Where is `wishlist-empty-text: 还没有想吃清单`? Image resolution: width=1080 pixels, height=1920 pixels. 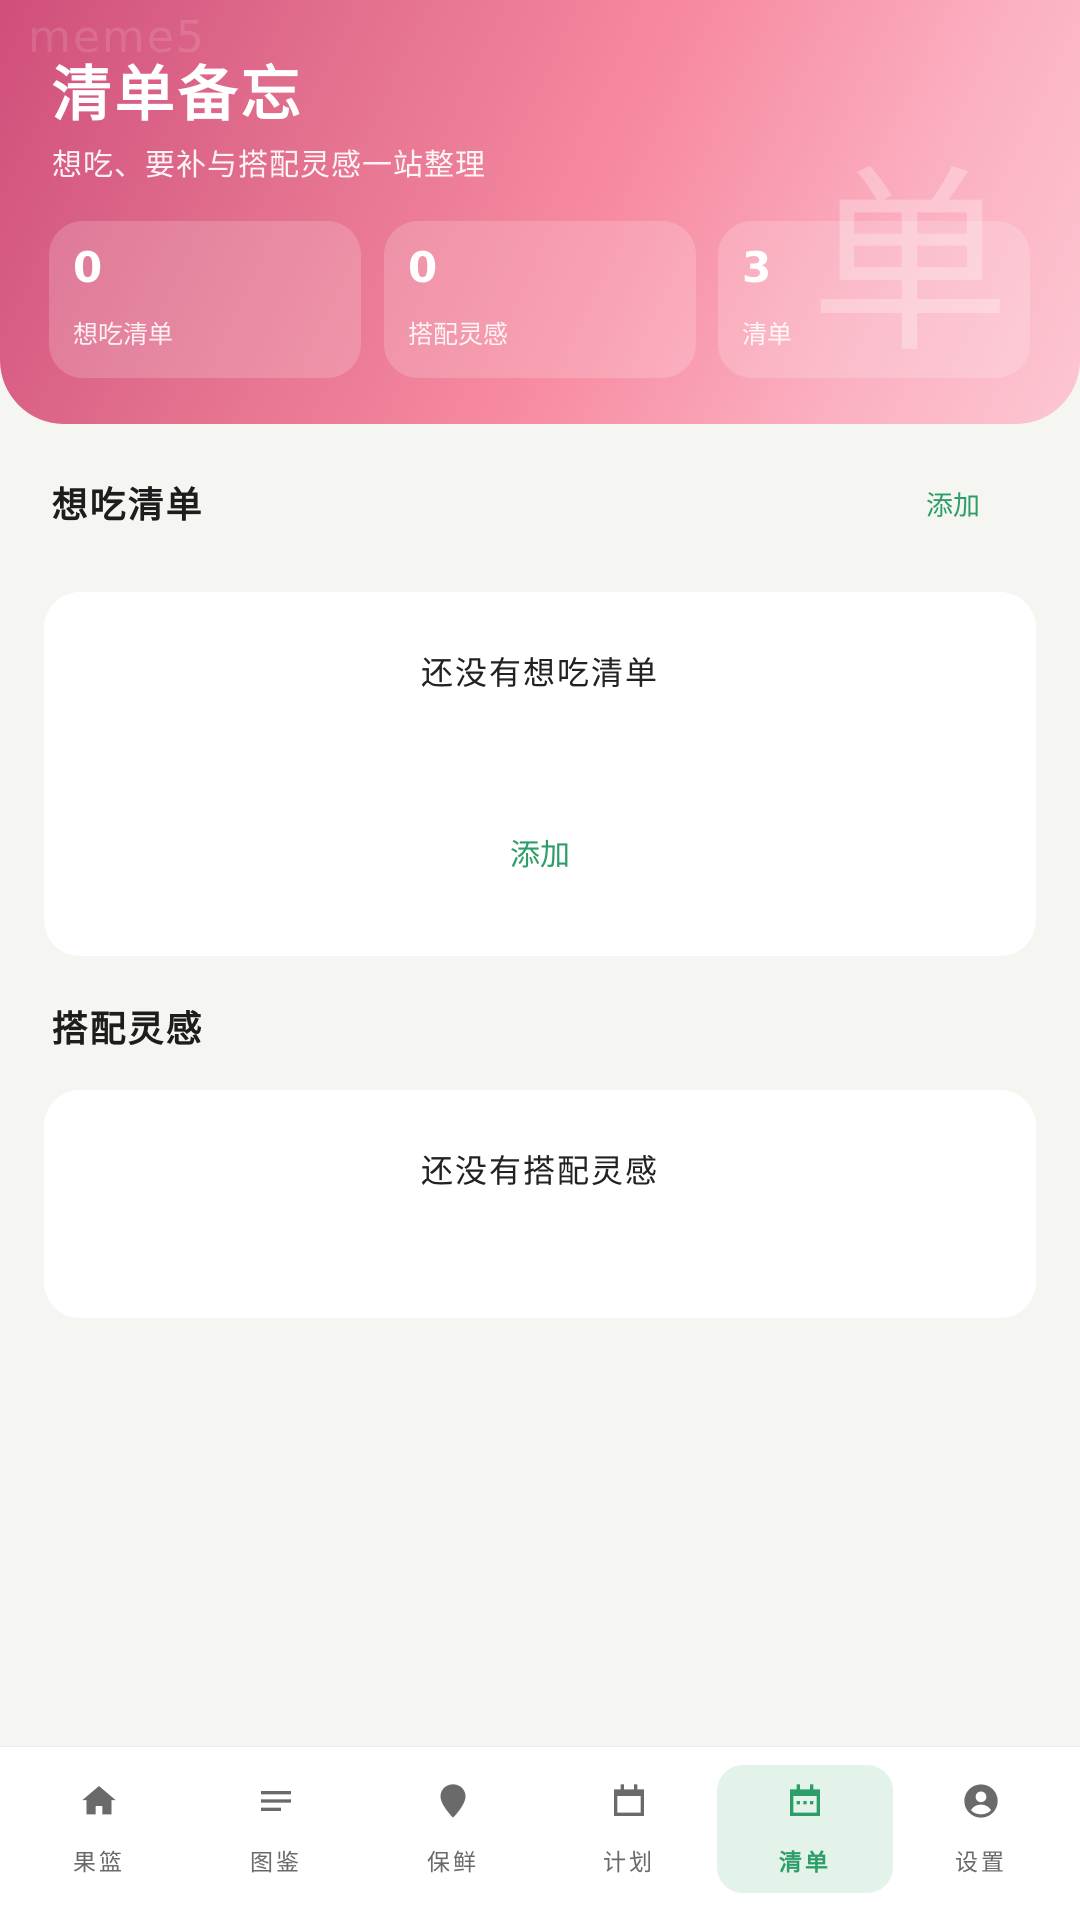 wishlist-empty-text: 还没有想吃清单 is located at coordinates (539, 673).